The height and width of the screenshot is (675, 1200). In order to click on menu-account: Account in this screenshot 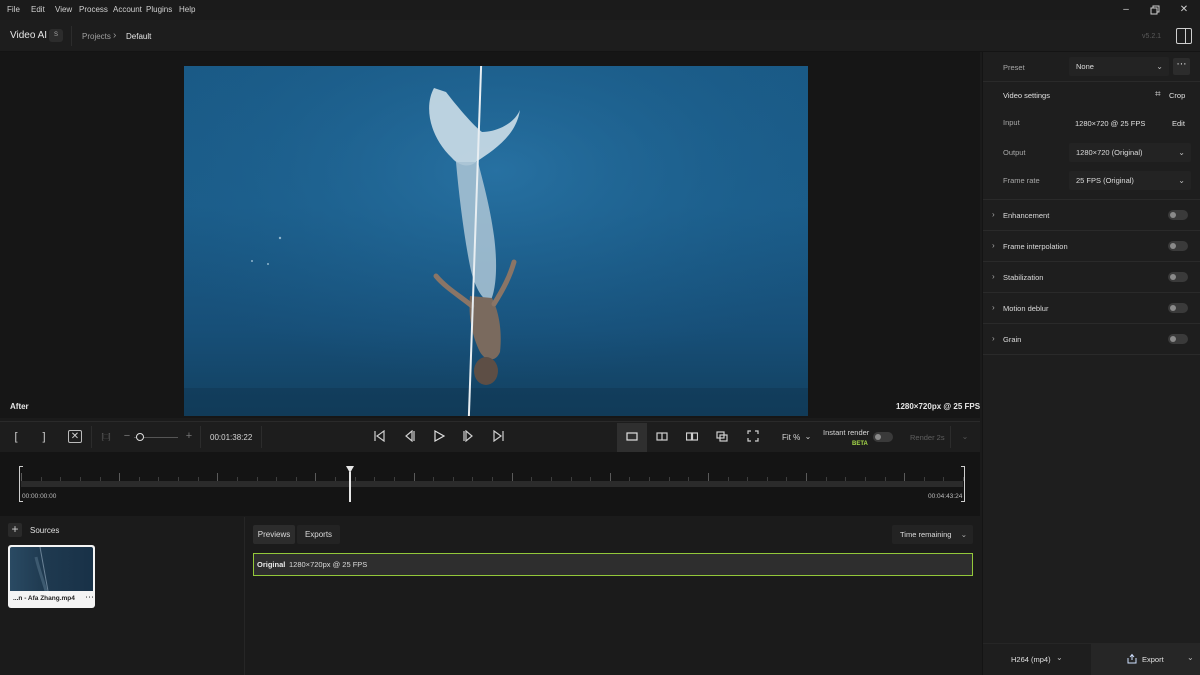, I will do `click(127, 9)`.